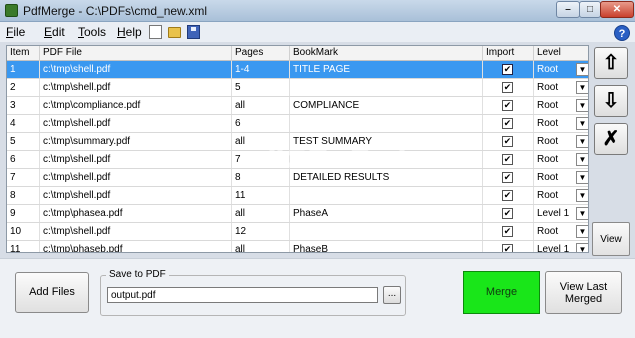 Image resolution: width=635 pixels, height=338 pixels. I want to click on header-bookmark: BookMark, so click(386, 53).